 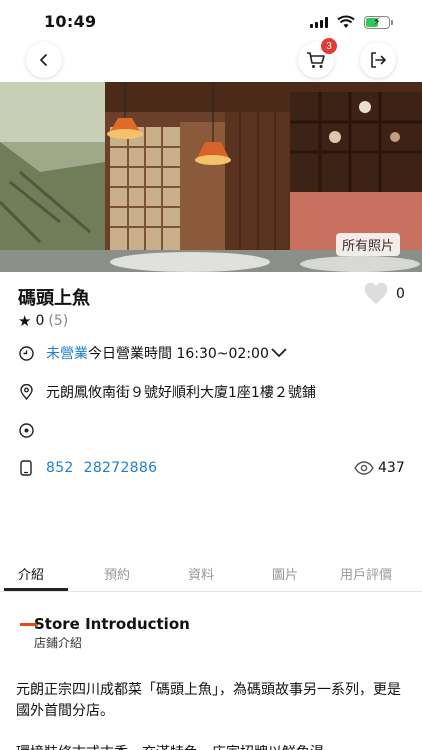 I want to click on rating-count: (5), so click(x=58, y=321).